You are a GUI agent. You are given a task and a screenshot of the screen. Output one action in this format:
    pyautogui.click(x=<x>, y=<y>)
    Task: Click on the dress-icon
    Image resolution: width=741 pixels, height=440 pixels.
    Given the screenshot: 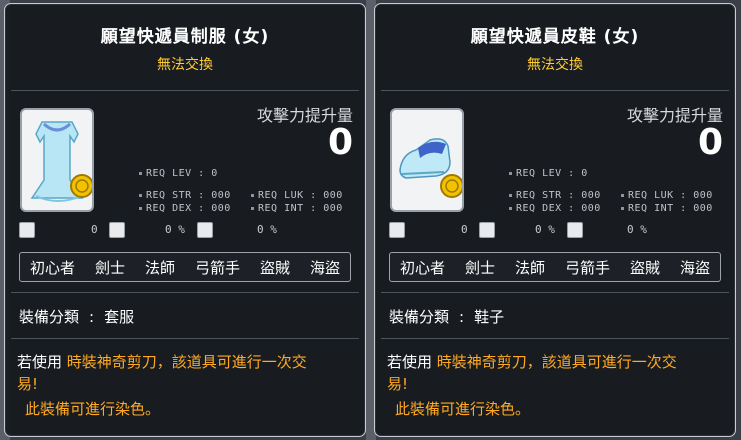 What is the action you would take?
    pyautogui.click(x=61, y=161)
    